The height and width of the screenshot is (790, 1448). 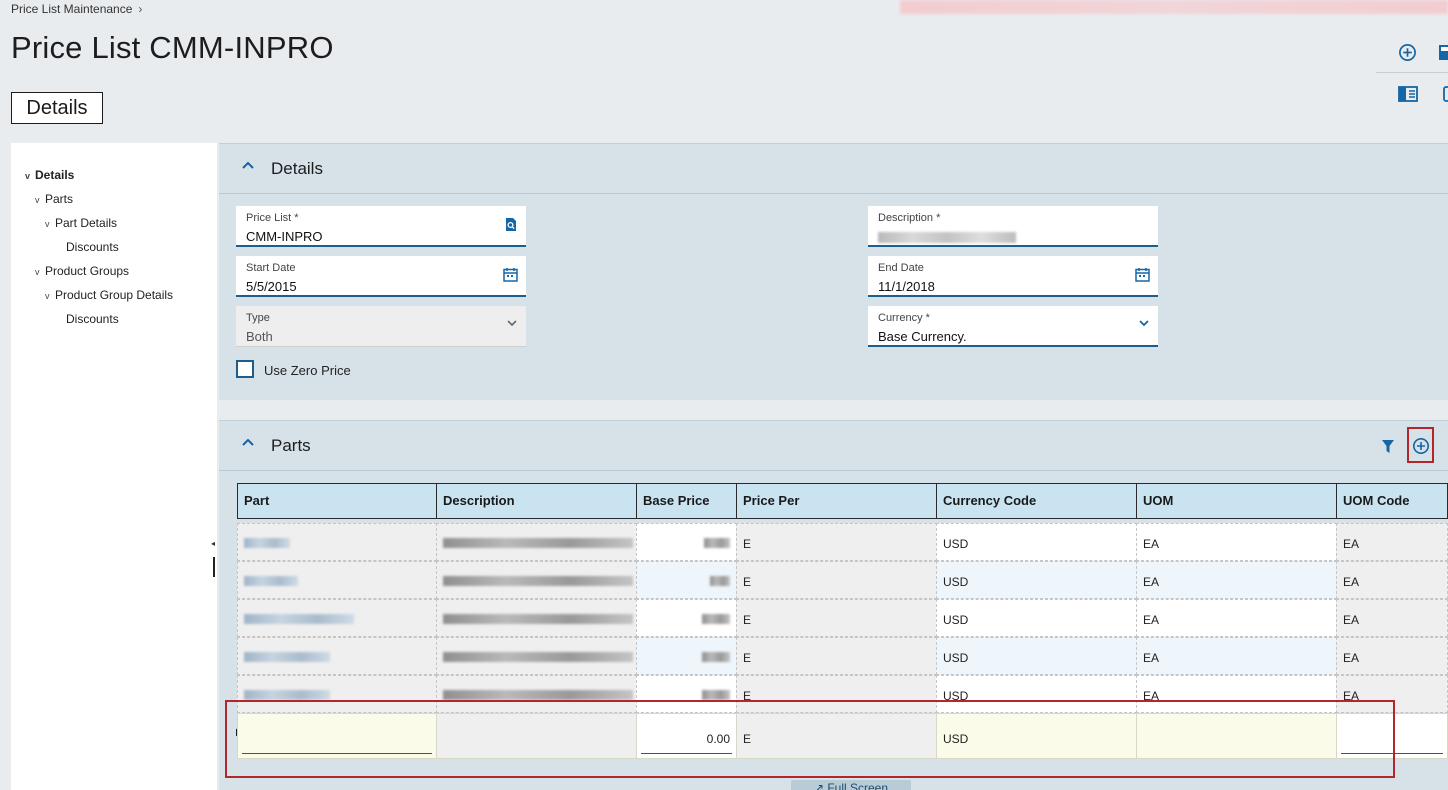 I want to click on collapse-arrow-icon: ◂, so click(x=213, y=543).